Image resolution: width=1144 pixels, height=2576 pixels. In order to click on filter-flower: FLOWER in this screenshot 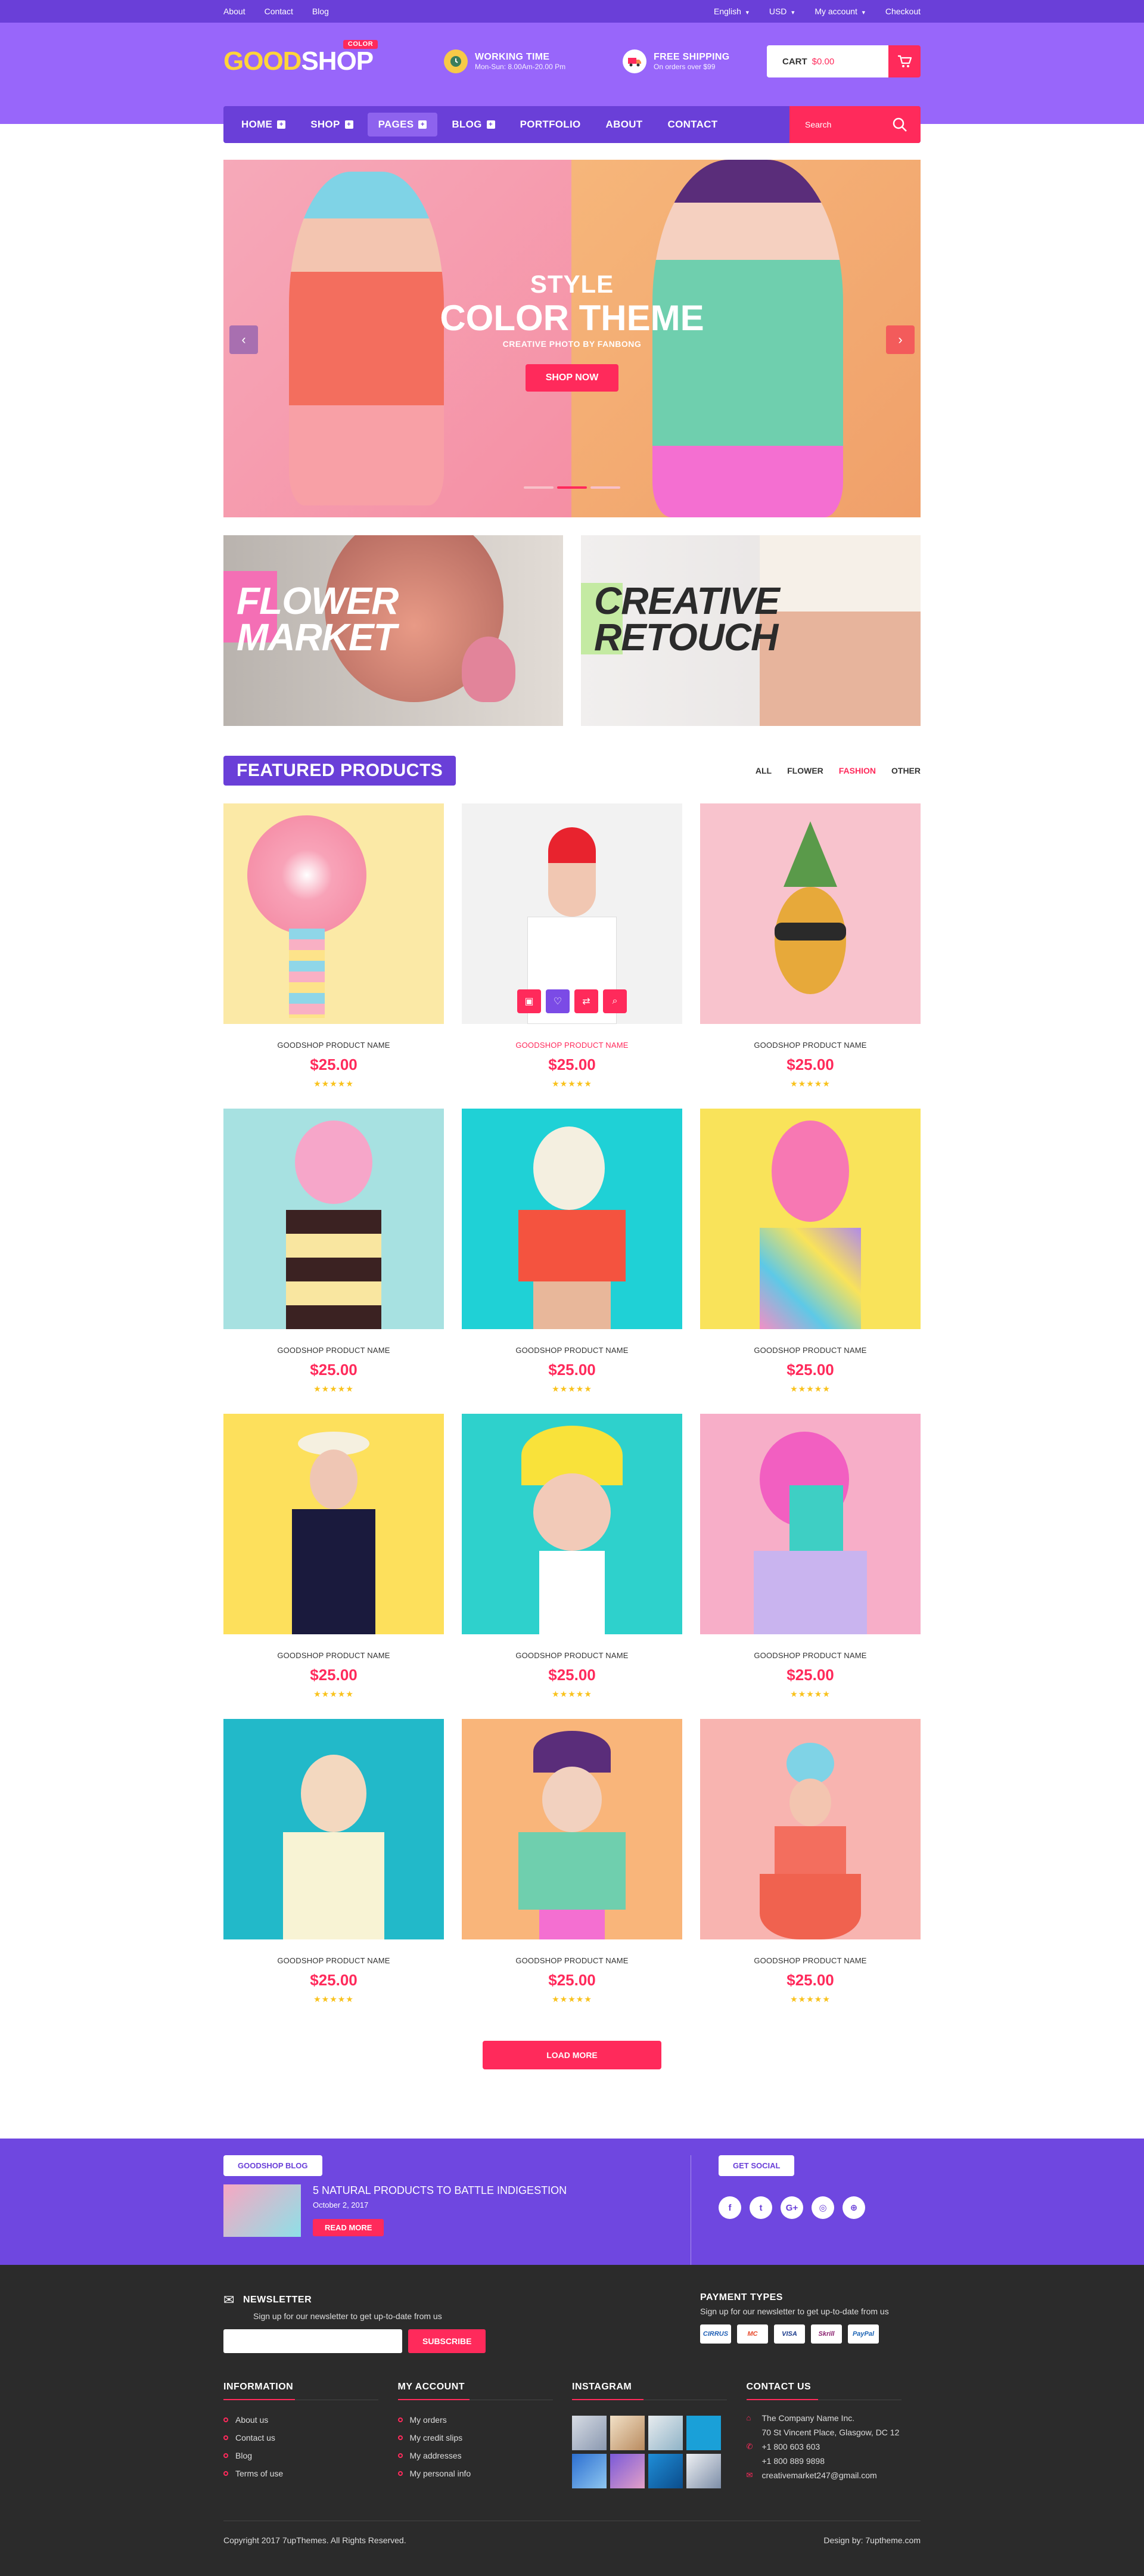, I will do `click(805, 771)`.